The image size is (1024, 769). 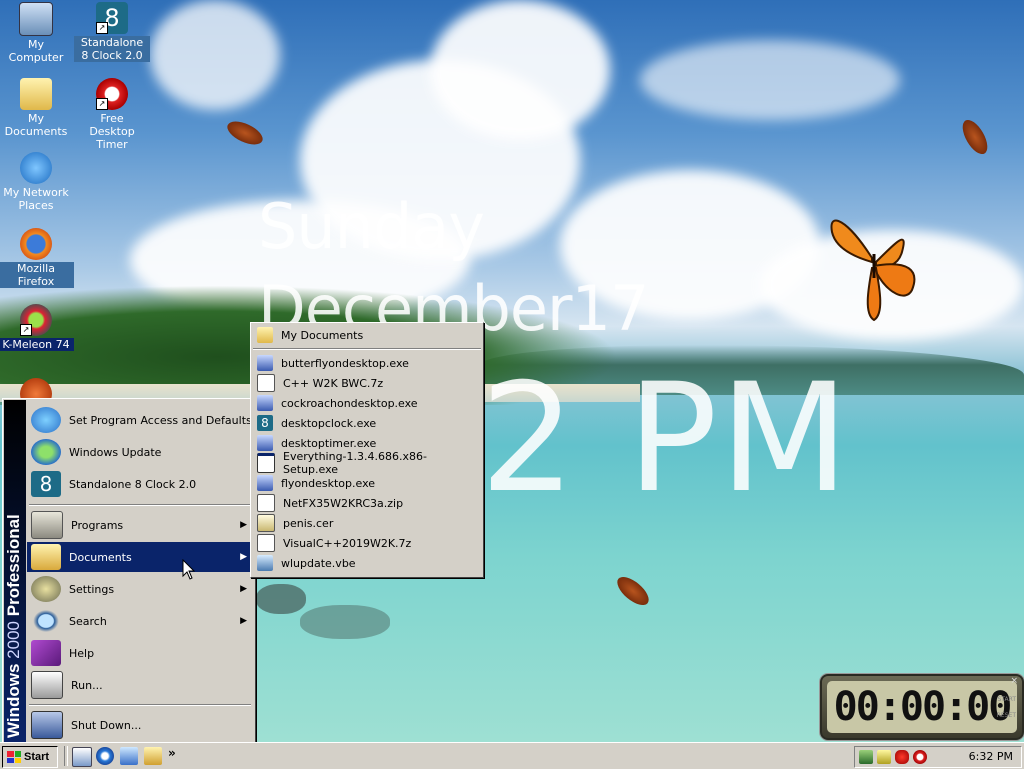 What do you see at coordinates (902, 757) in the screenshot?
I see `butterfly-tray-icon` at bounding box center [902, 757].